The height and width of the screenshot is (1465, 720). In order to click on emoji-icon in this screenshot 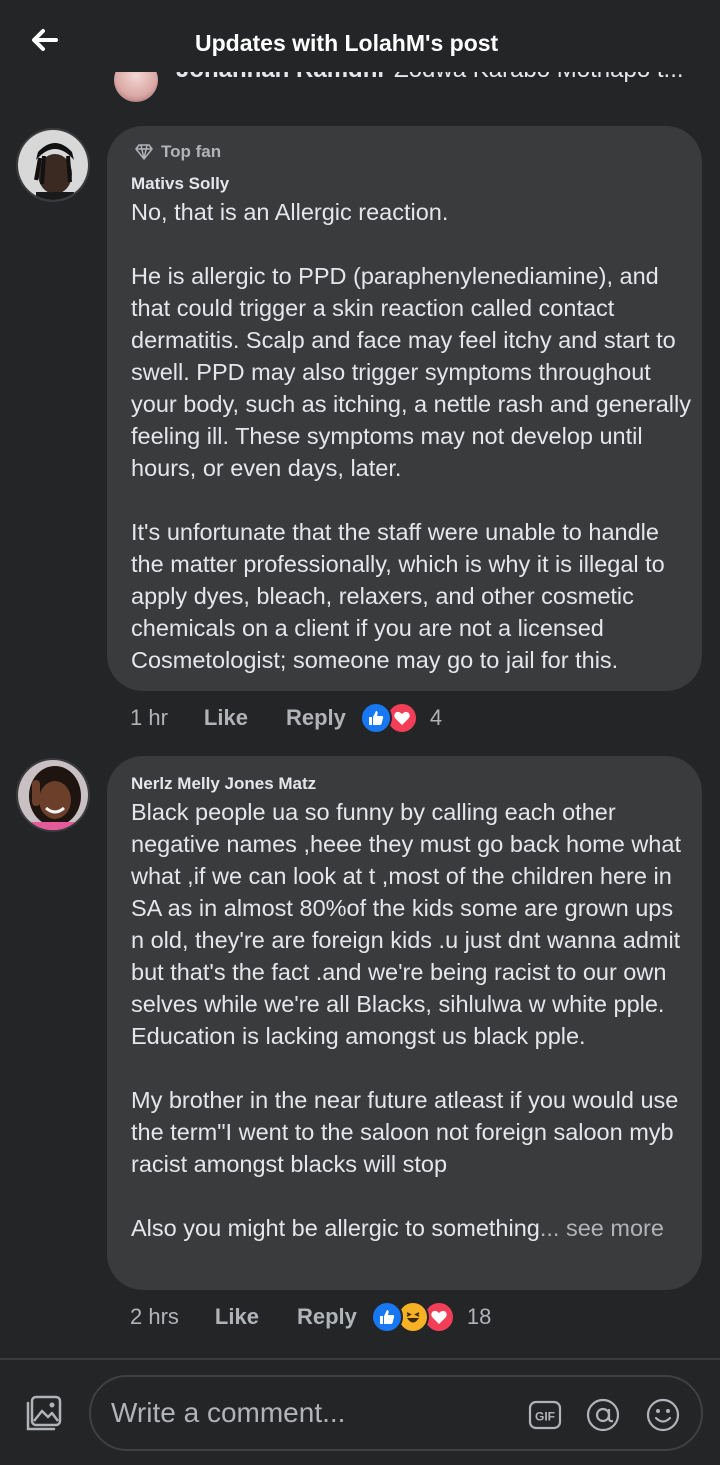, I will do `click(663, 1415)`.